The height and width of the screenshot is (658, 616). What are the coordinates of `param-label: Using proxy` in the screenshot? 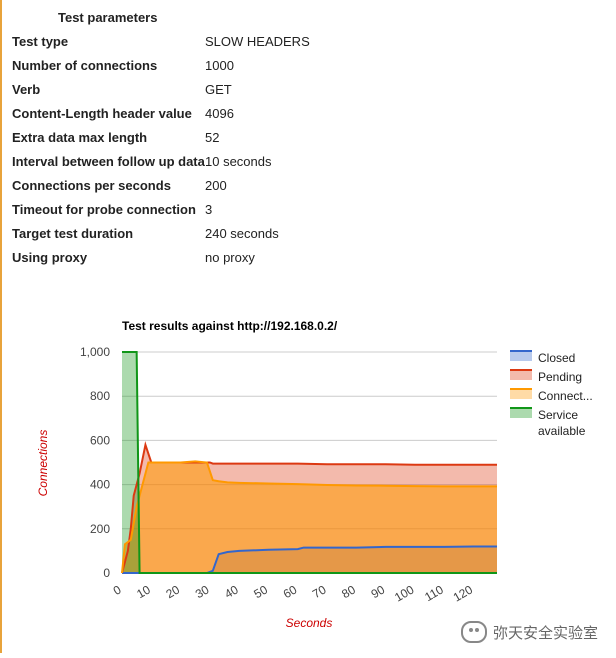 It's located at (50, 257).